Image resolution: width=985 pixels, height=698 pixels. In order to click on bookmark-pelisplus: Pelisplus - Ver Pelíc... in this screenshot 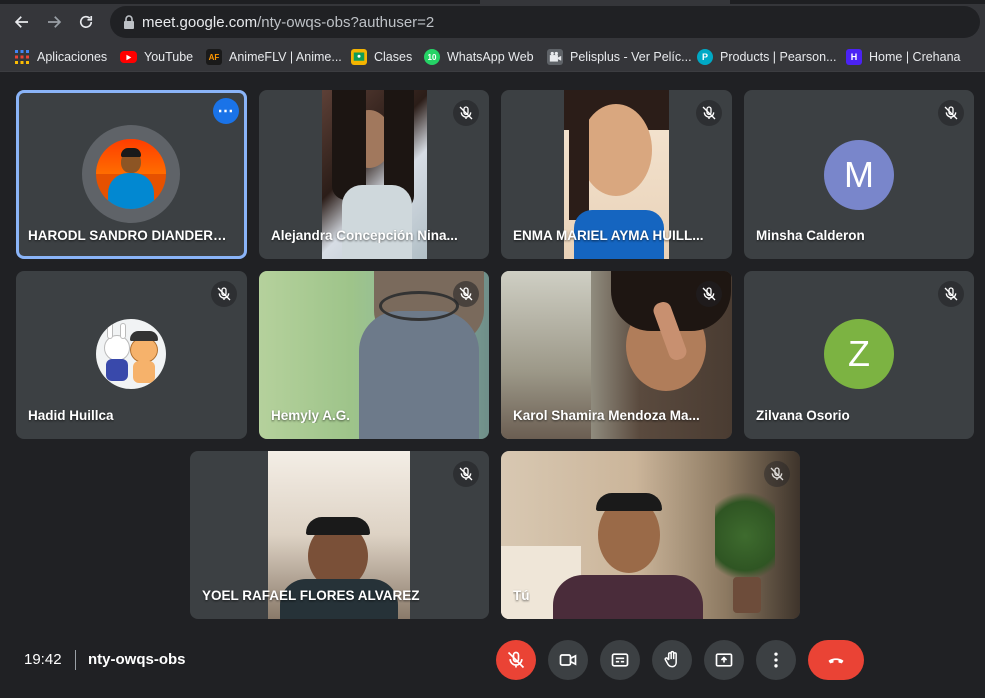, I will do `click(619, 57)`.